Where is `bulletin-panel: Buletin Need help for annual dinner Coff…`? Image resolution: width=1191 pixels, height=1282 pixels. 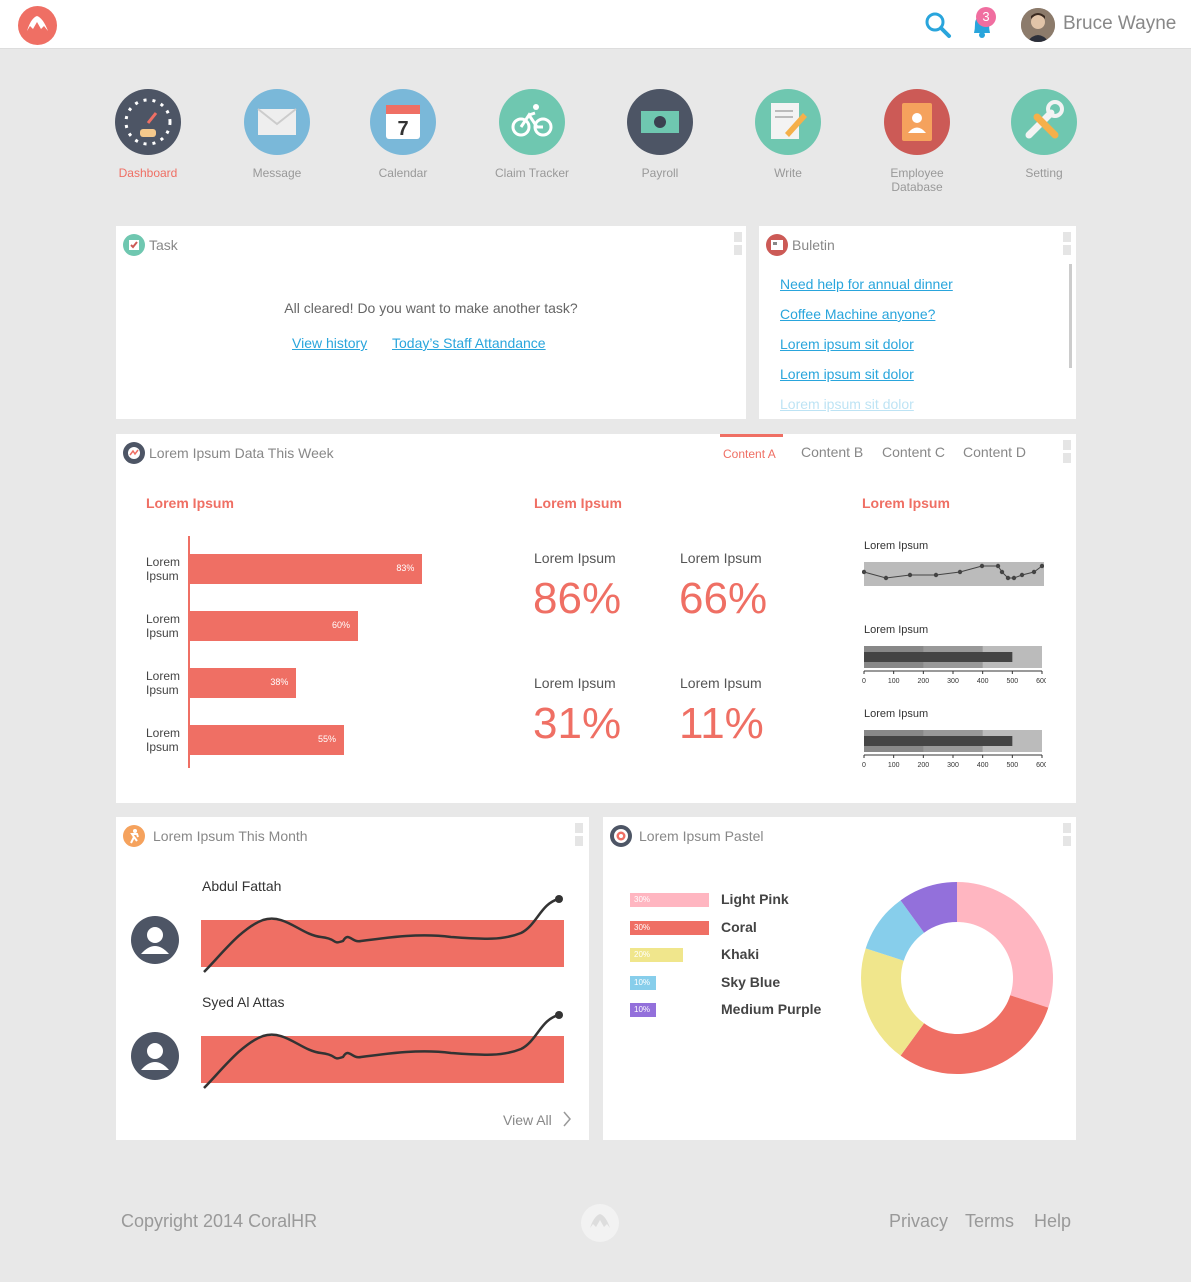 bulletin-panel: Buletin Need help for annual dinner Coff… is located at coordinates (917, 322).